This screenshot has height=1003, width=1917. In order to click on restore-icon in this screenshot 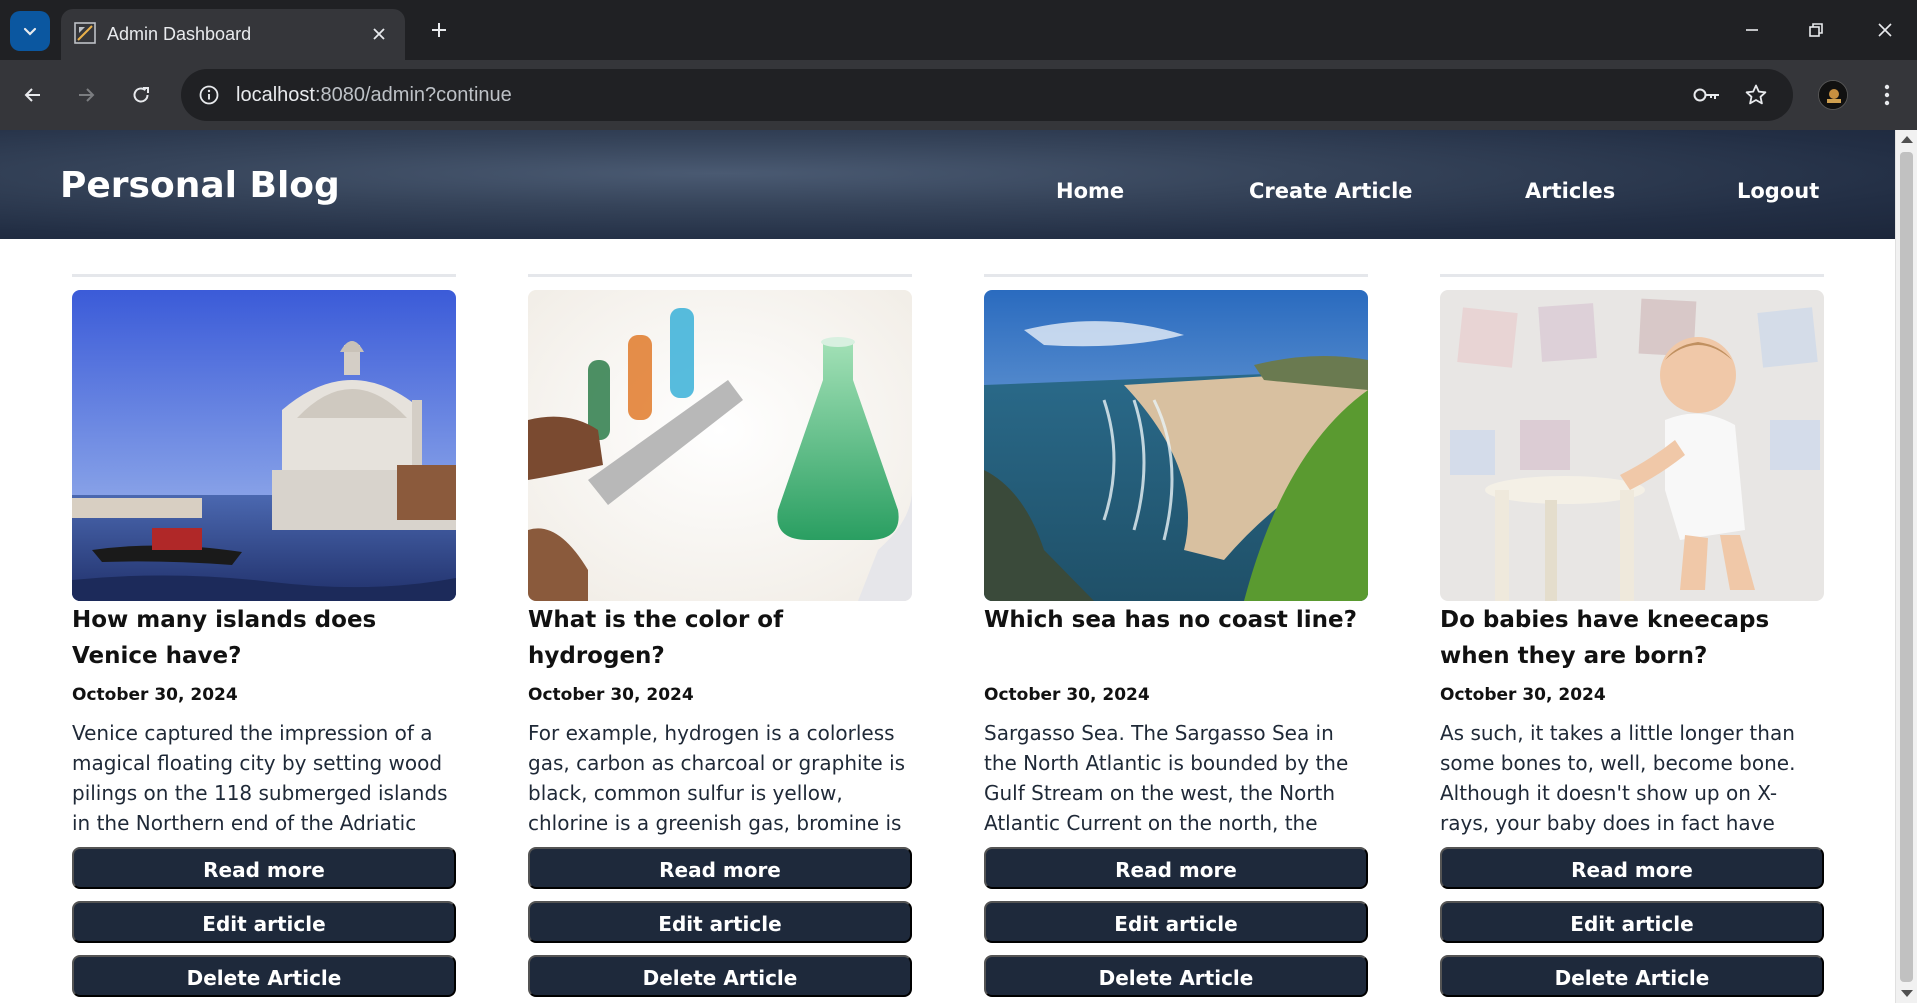, I will do `click(1816, 30)`.